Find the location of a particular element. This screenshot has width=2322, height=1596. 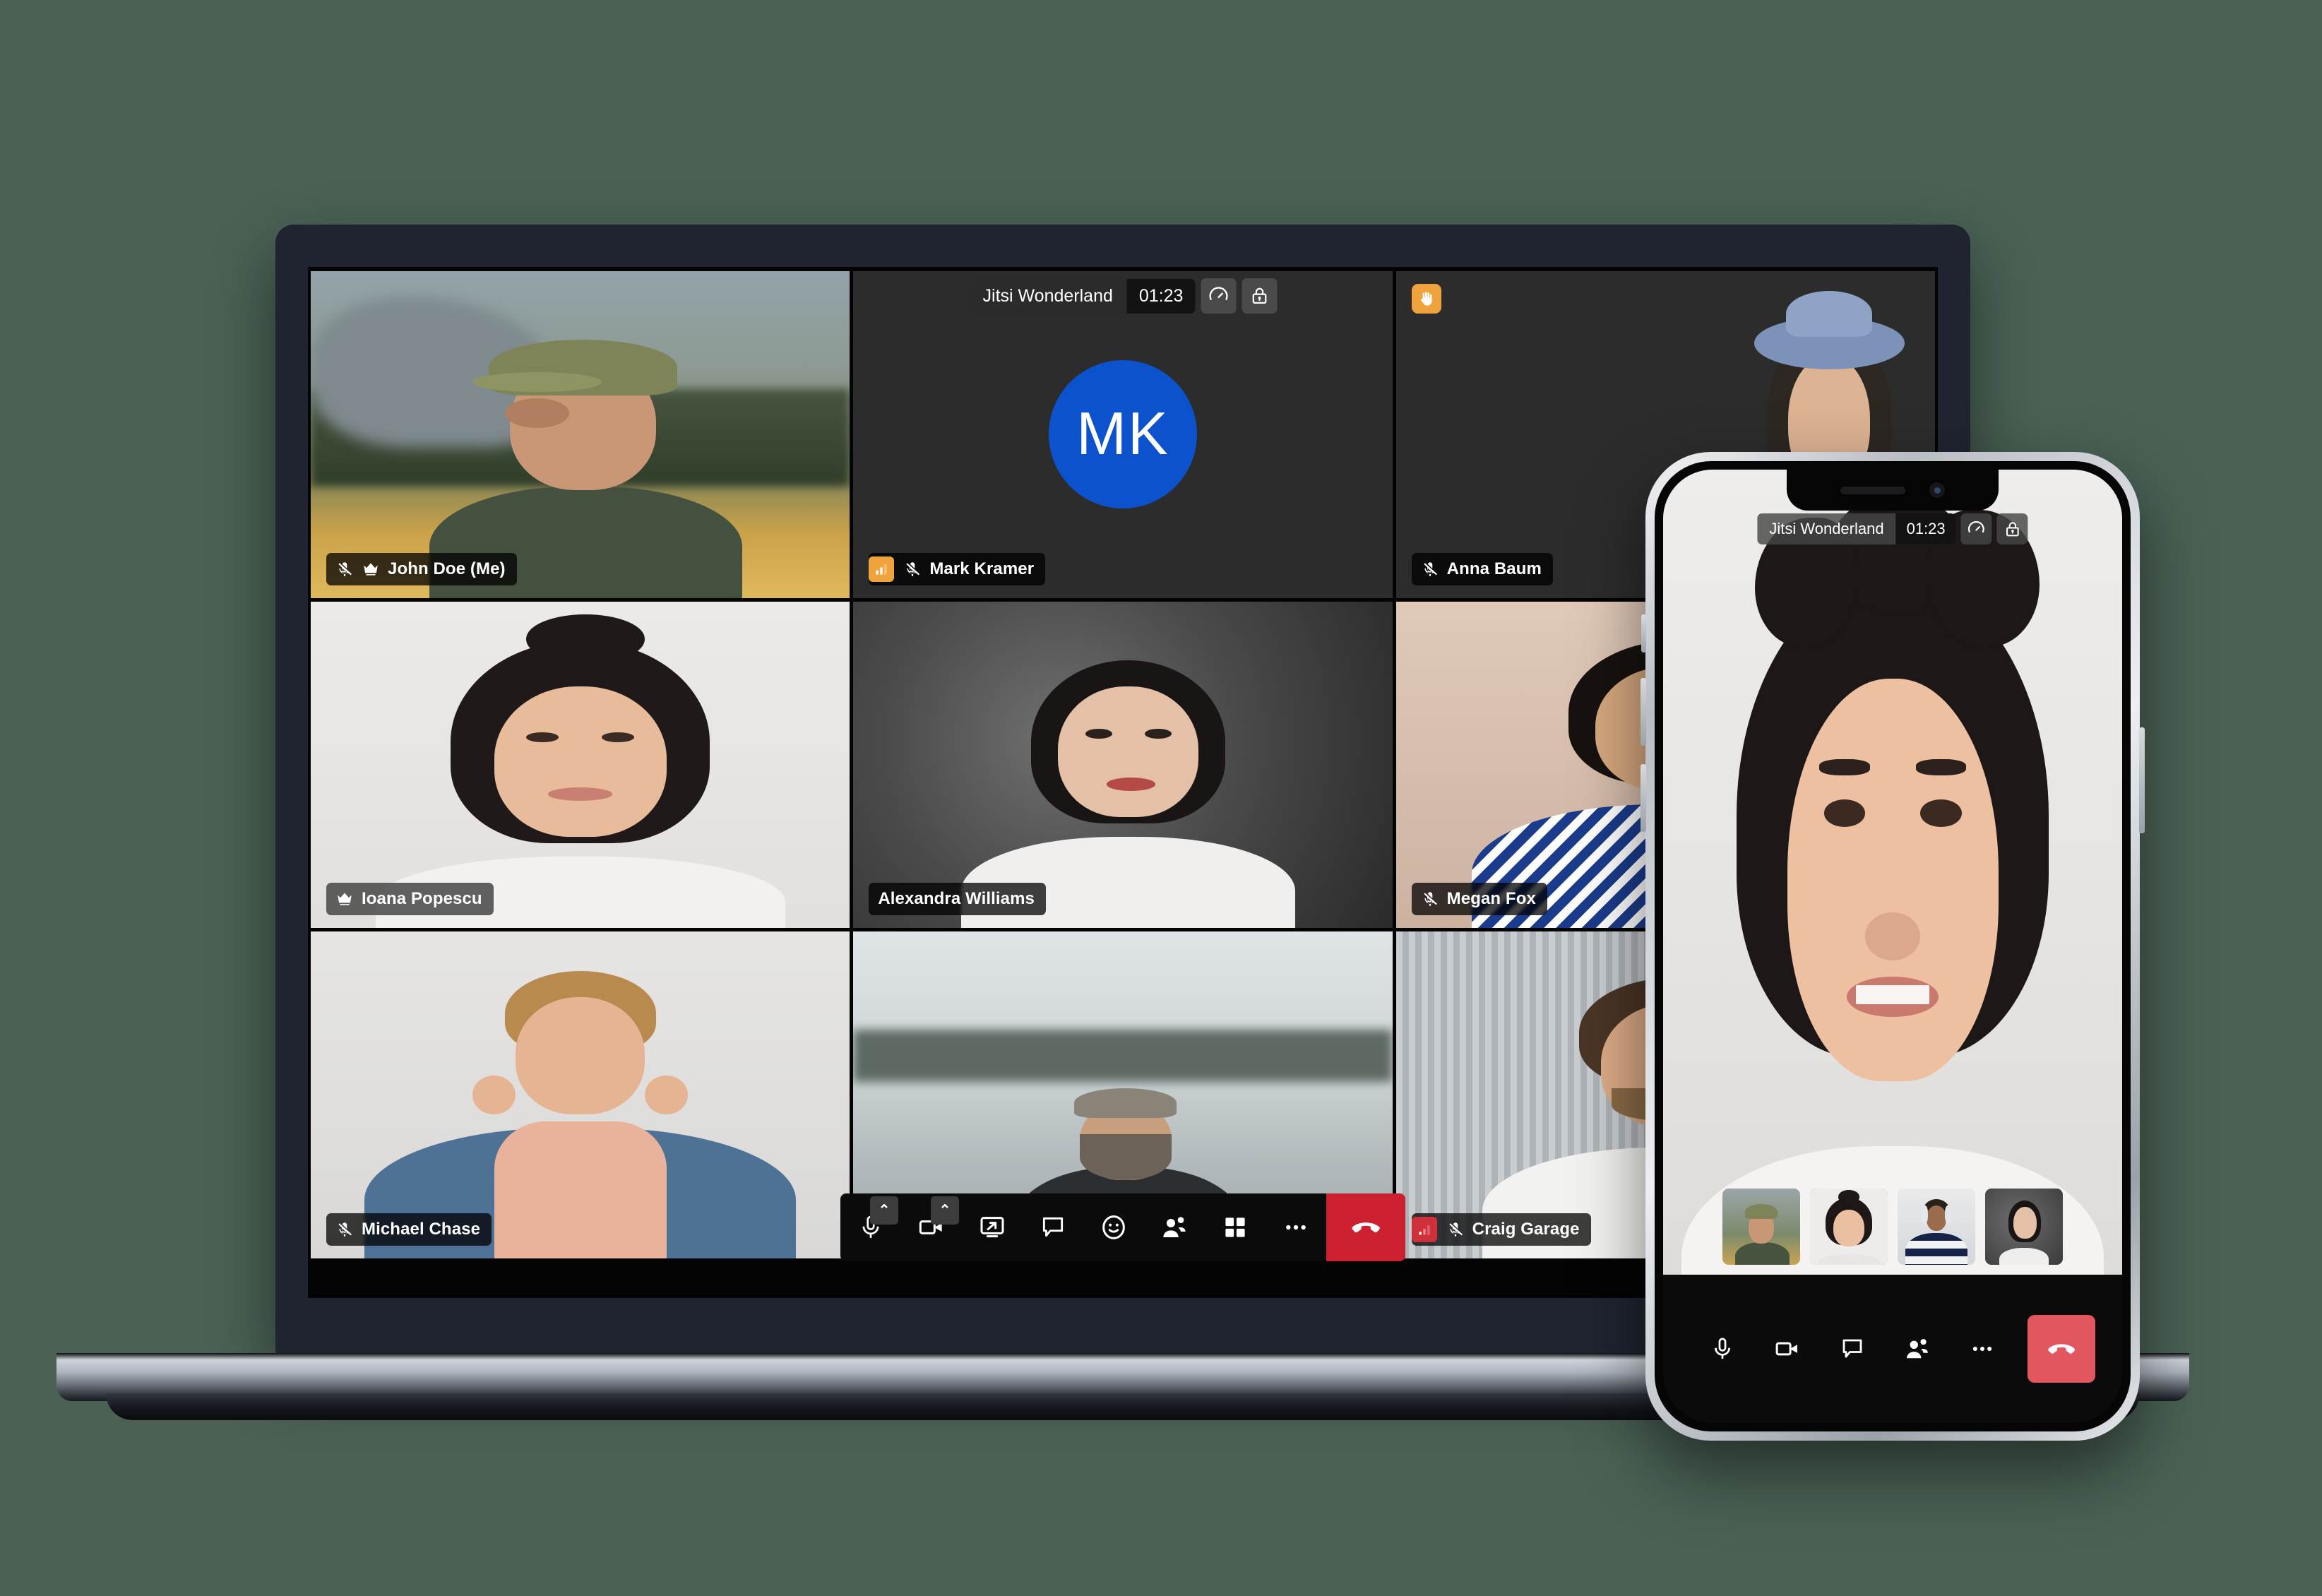

participant-name-pill: Anna Baum is located at coordinates (1482, 569).